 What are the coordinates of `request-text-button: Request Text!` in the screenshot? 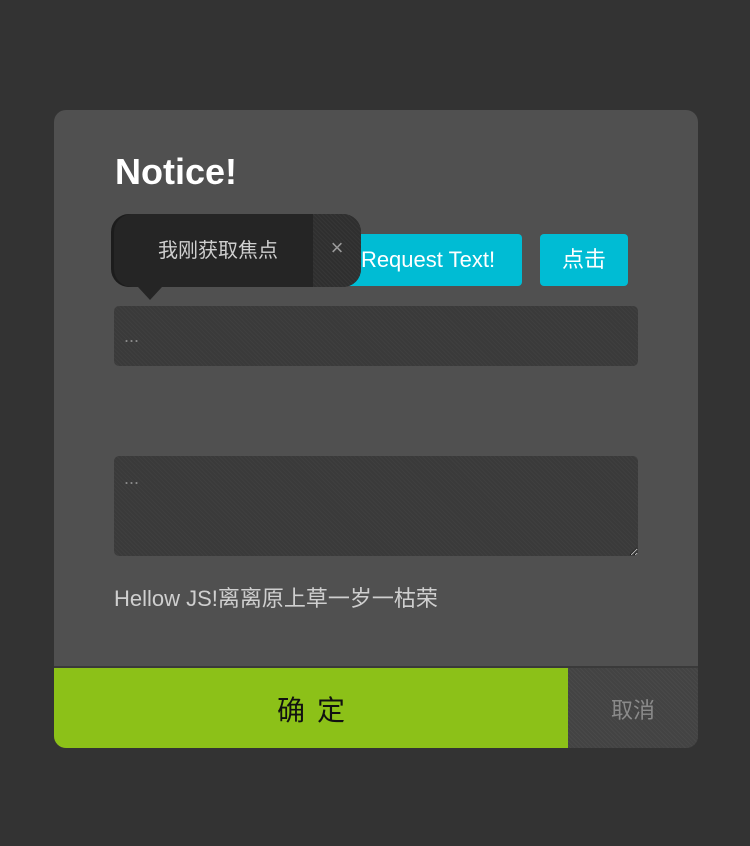 It's located at (428, 260).